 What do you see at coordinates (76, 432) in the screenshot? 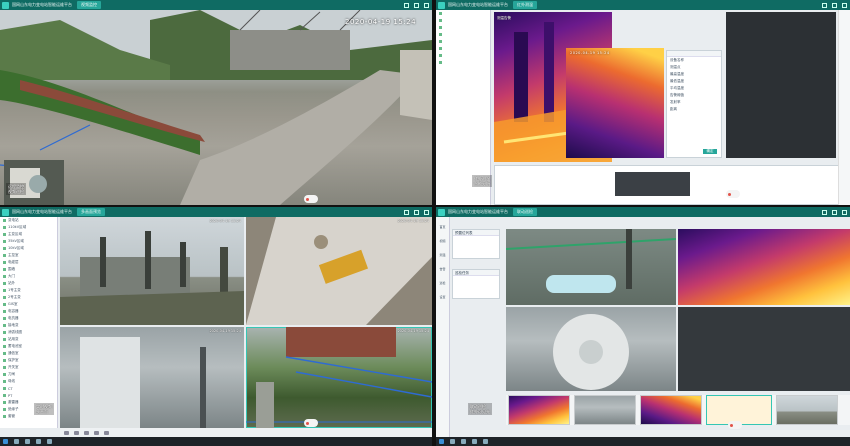
I see `stop-icon` at bounding box center [76, 432].